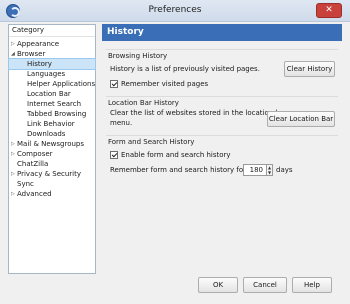  I want to click on category-item-label: History, so click(39, 64).